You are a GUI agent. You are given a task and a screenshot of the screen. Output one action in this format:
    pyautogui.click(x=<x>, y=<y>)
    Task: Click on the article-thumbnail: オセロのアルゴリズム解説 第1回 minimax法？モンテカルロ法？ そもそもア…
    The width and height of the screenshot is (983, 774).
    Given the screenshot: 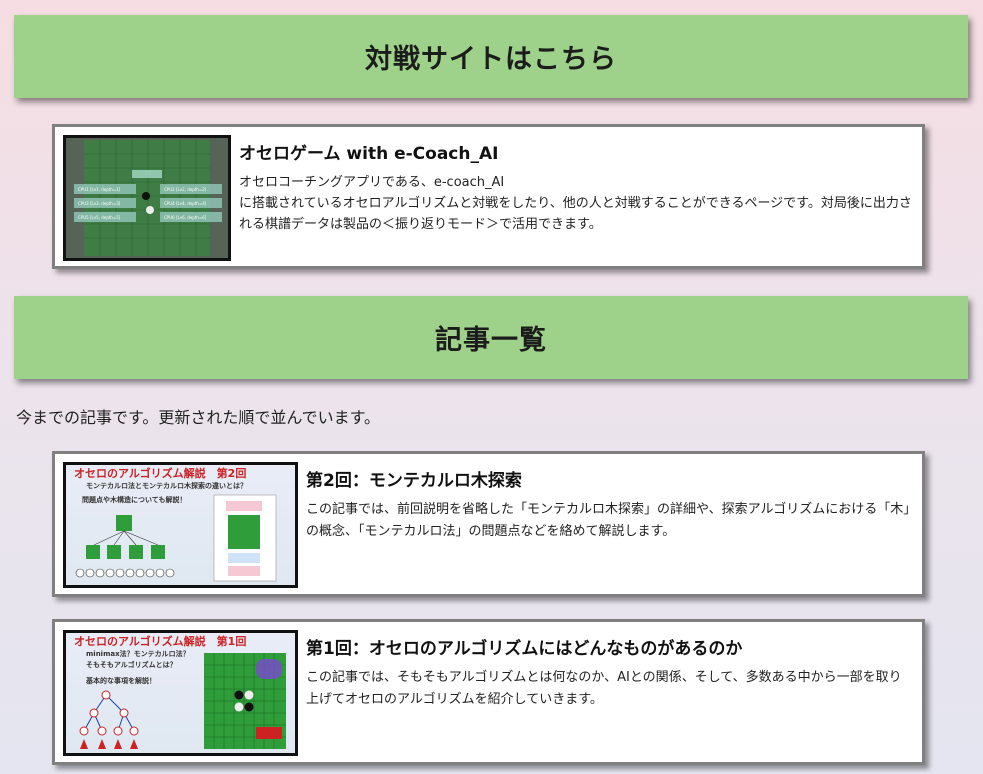 What is the action you would take?
    pyautogui.click(x=180, y=693)
    